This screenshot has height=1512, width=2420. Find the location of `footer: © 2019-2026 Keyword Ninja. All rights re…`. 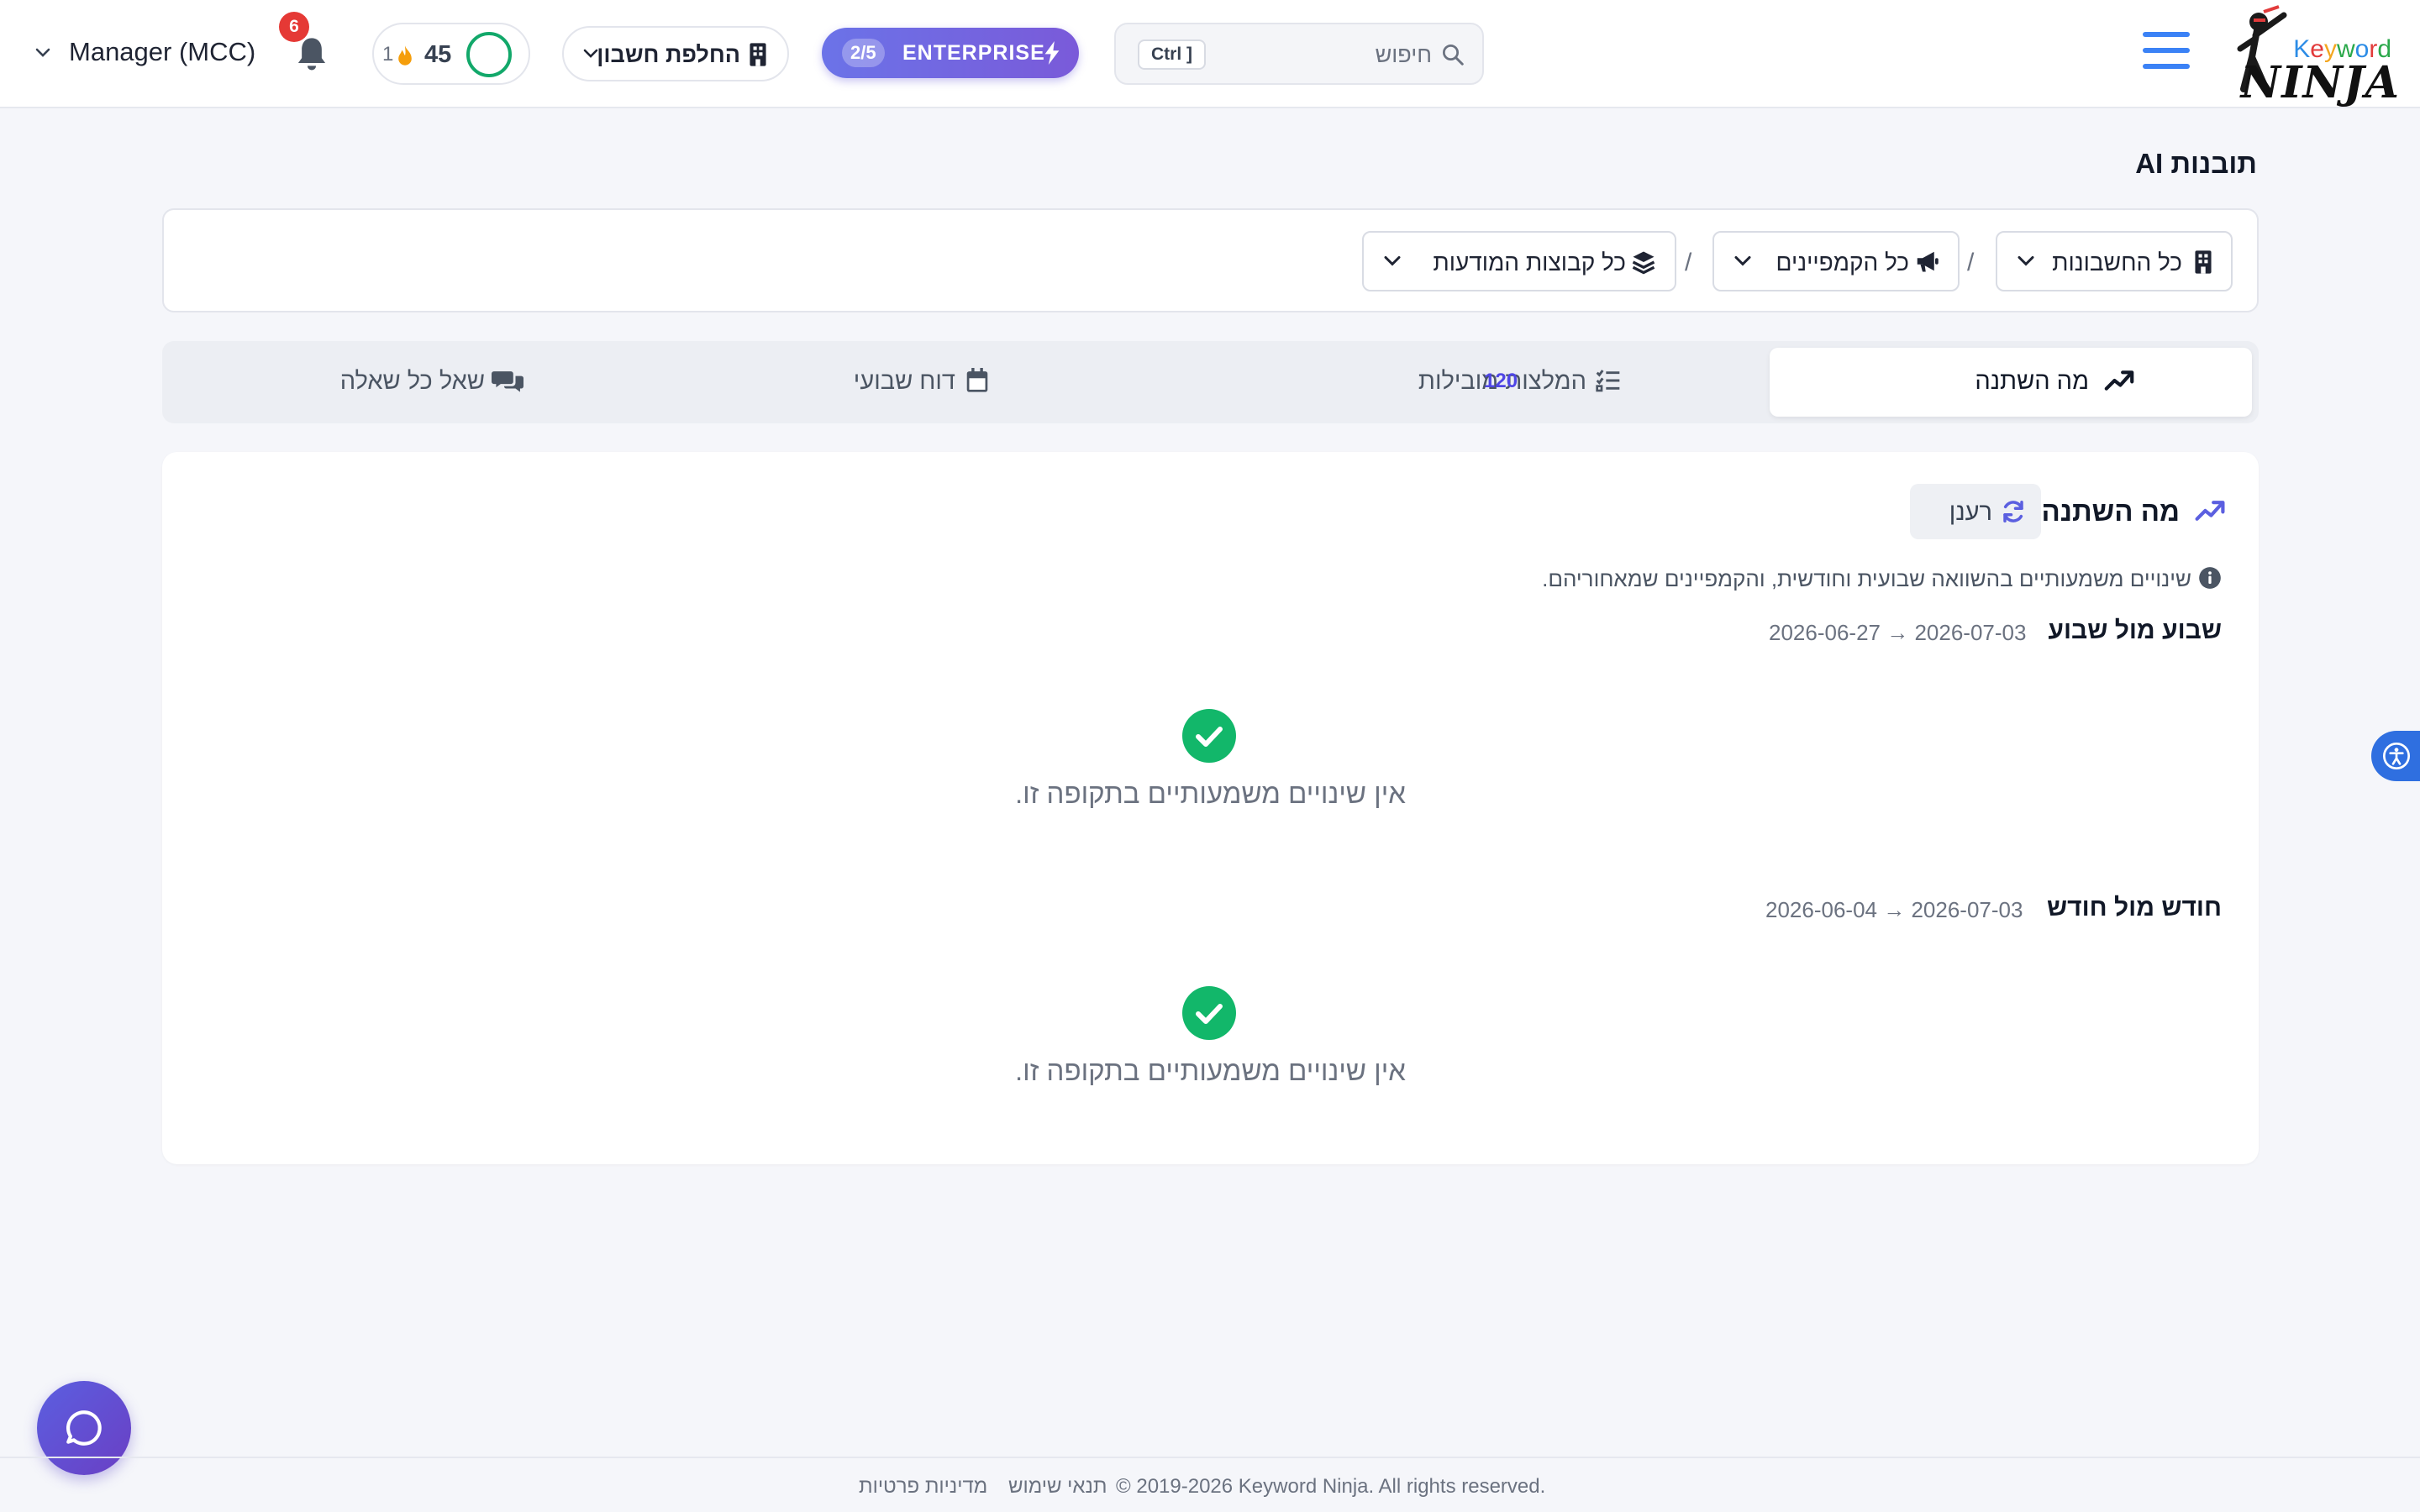

footer: © 2019-2026 Keyword Ninja. All rights re… is located at coordinates (1210, 1484).